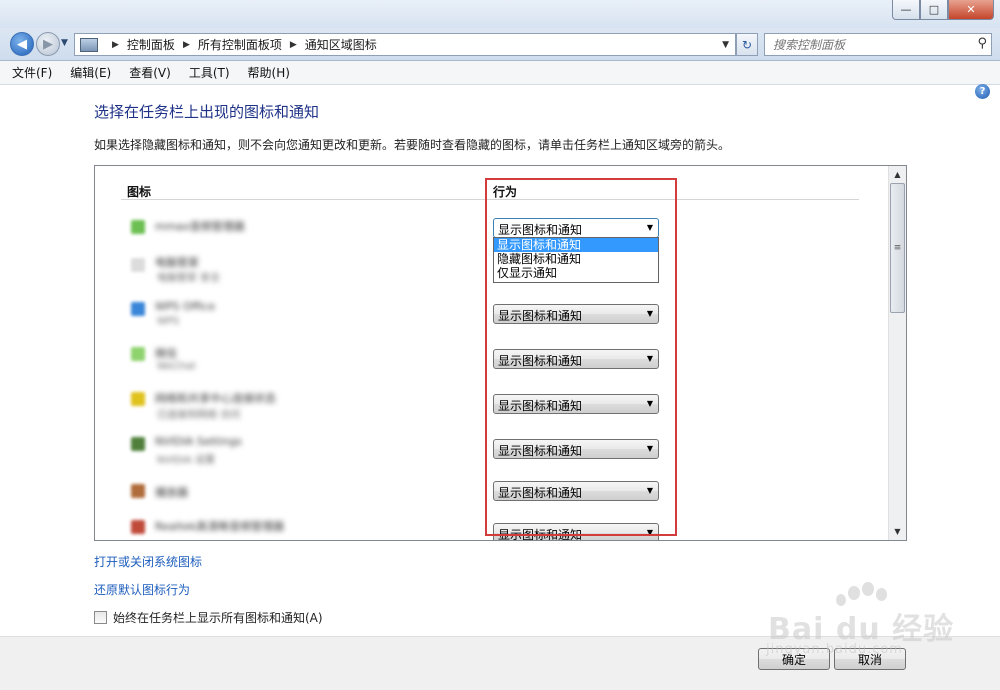 The image size is (1000, 690). Describe the element at coordinates (794, 659) in the screenshot. I see `ok-button: 确定` at that location.